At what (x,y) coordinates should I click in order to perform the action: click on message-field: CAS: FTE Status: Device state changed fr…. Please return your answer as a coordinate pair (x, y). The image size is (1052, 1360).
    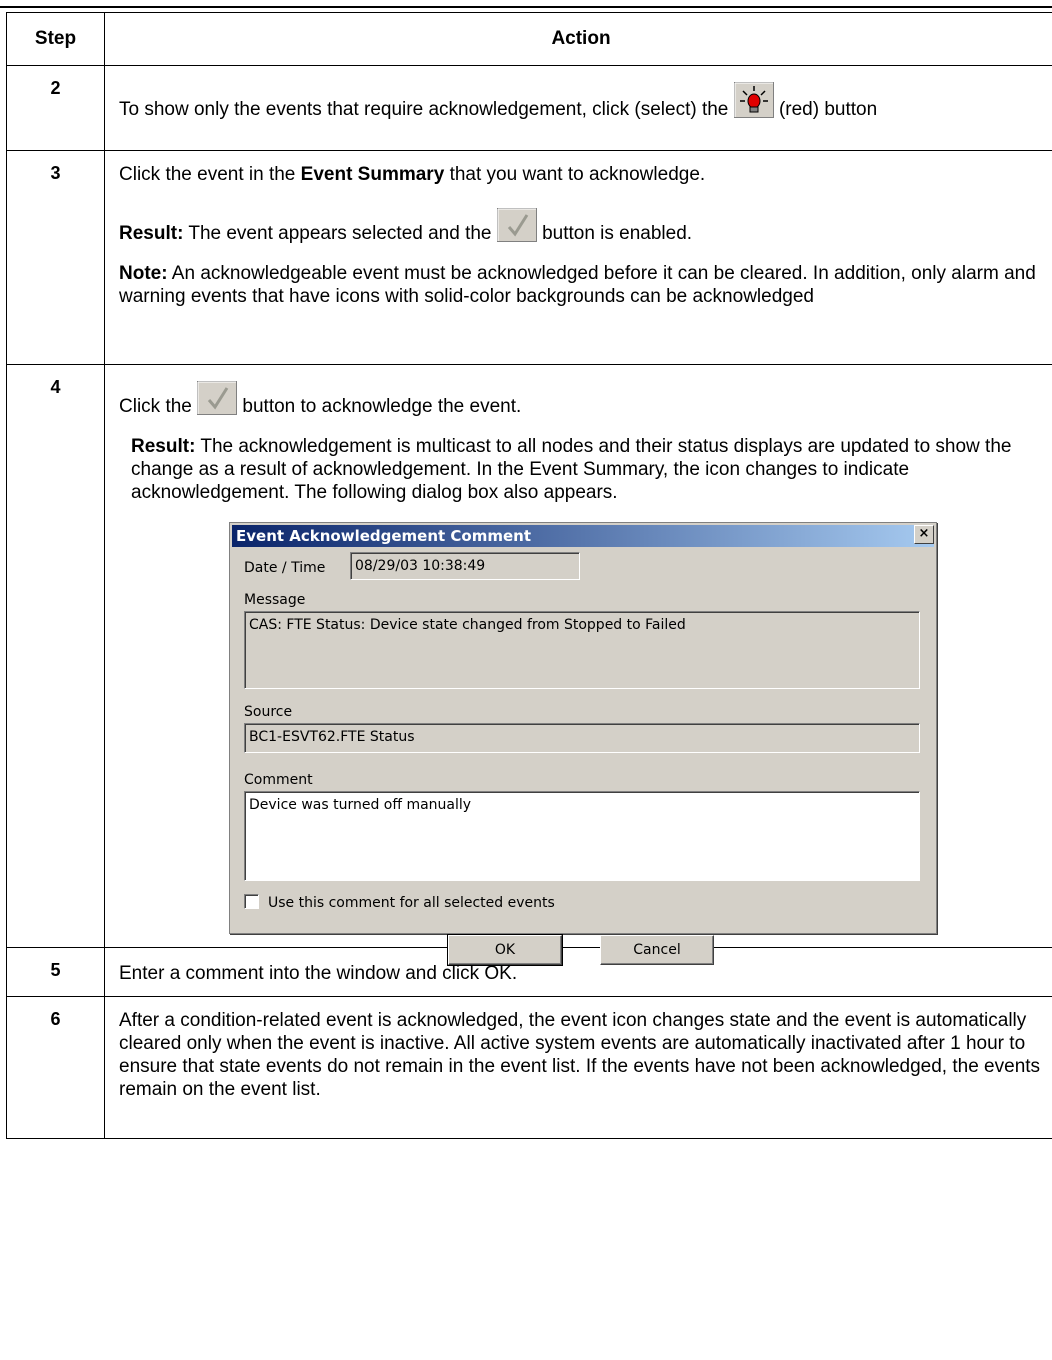
    Looking at the image, I should click on (582, 650).